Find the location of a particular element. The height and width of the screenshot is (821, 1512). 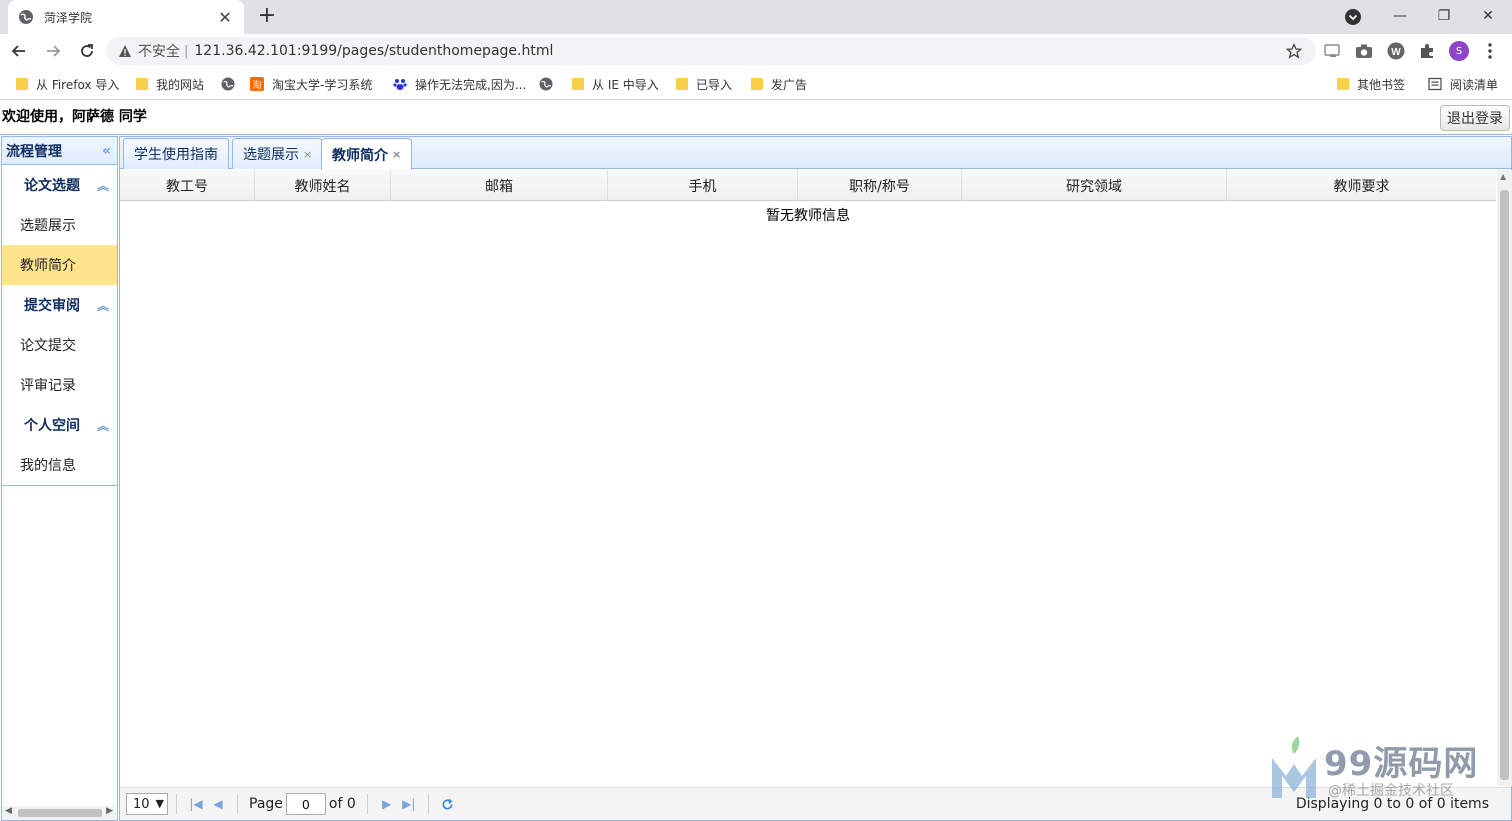

tab-topic-display: 选题展示 × is located at coordinates (278, 153).